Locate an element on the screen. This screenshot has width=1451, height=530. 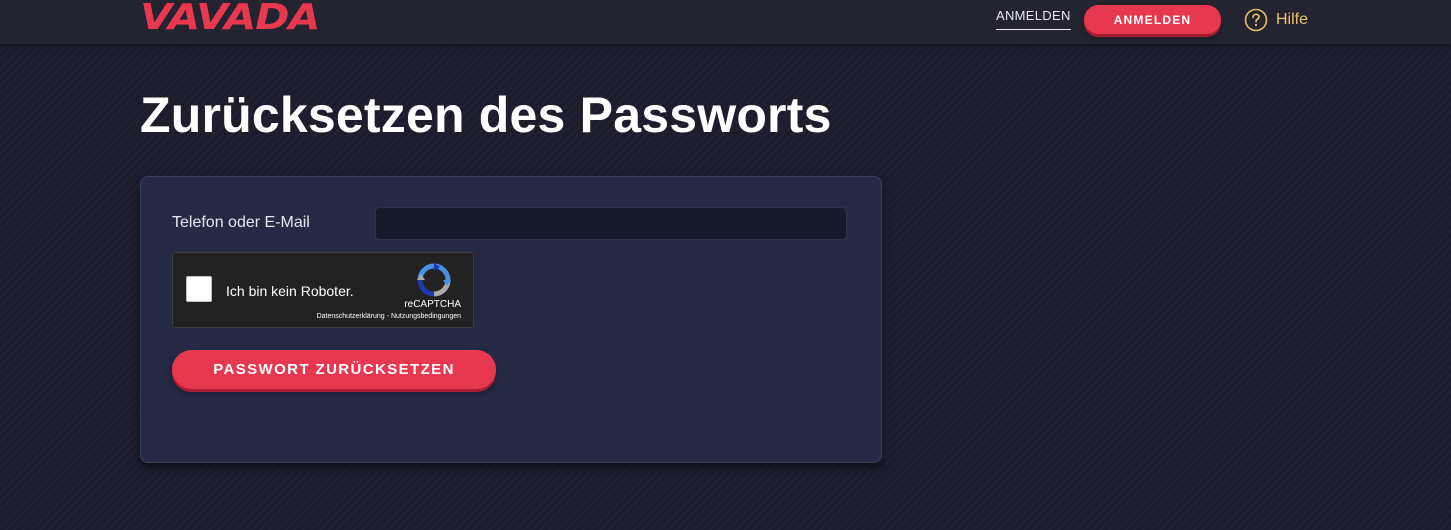
page-title: Zurücksetzen des Passworts is located at coordinates (486, 115).